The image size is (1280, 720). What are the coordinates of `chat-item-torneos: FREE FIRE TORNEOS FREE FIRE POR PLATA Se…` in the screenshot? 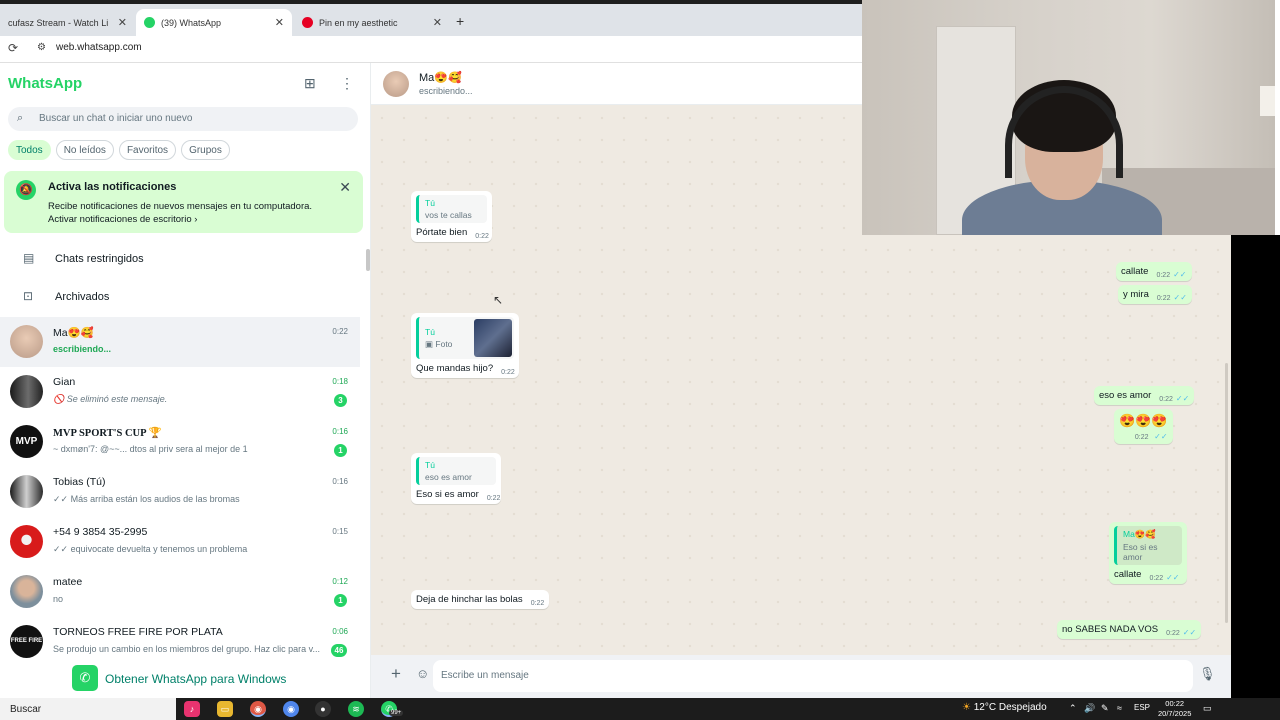 It's located at (180, 639).